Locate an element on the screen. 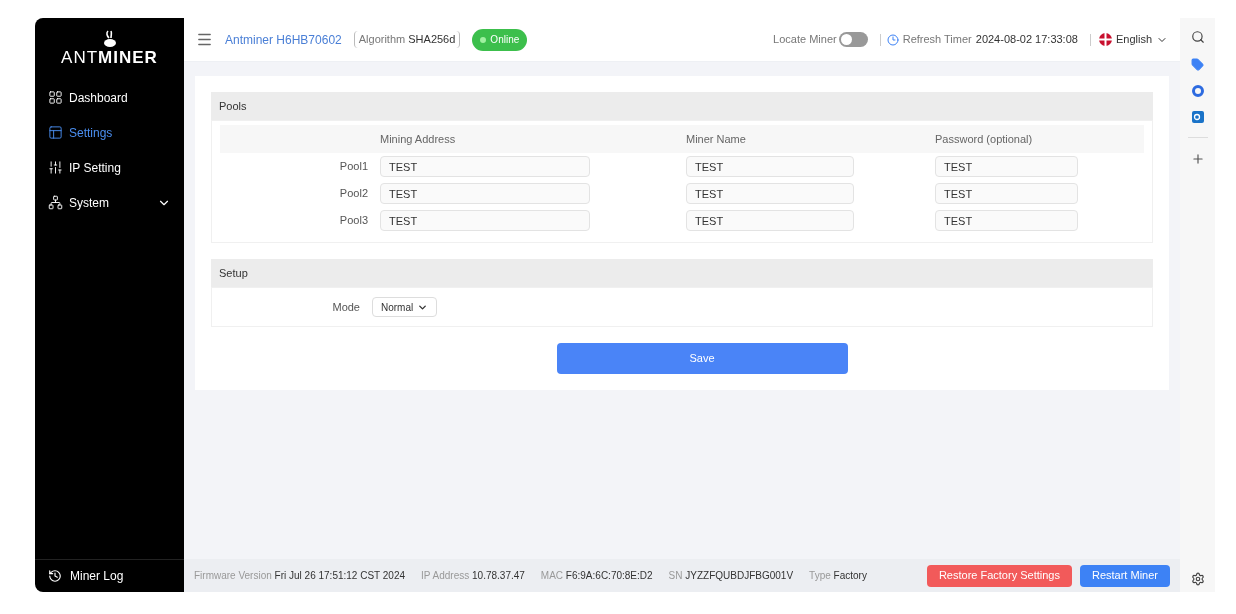  mode-select: Normal is located at coordinates (405, 307).